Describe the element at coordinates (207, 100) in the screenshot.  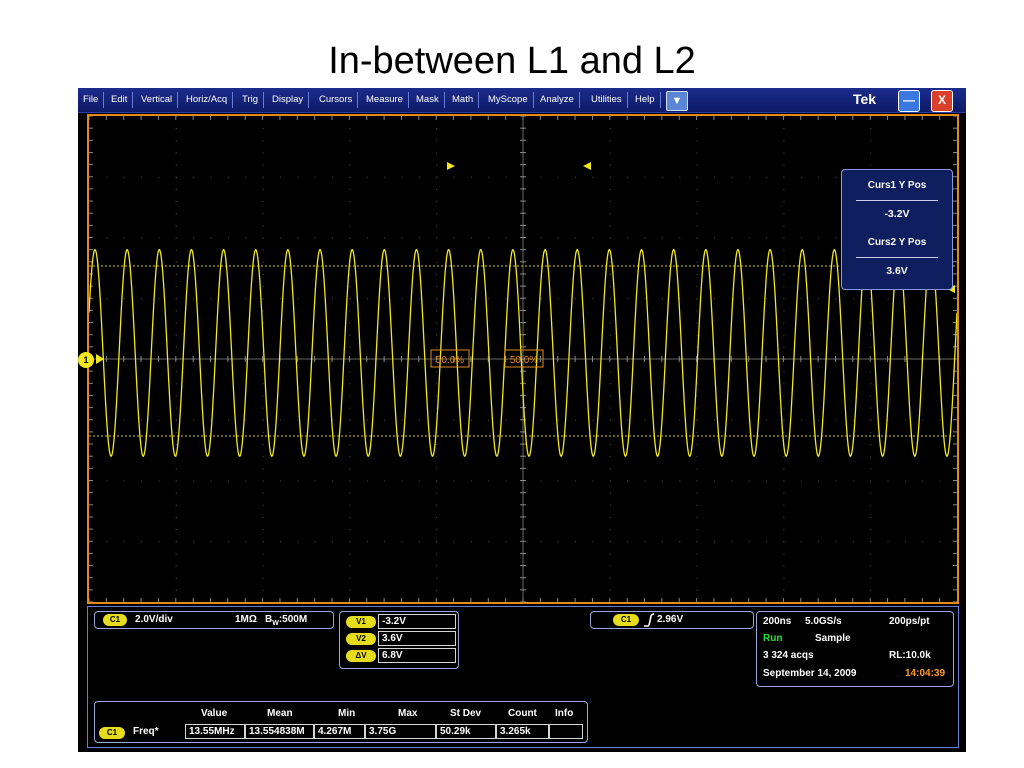
I see `menu-horiz-acq: Horiz/Acq` at that location.